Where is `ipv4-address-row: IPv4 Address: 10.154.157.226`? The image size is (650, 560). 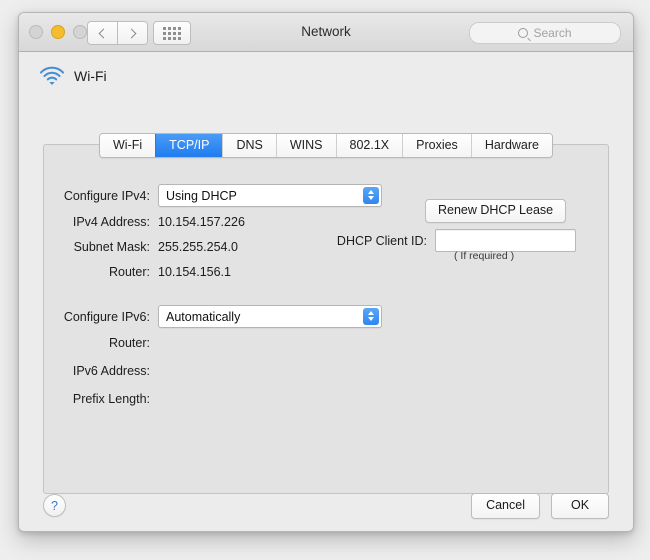
ipv4-address-row: IPv4 Address: 10.154.157.226 is located at coordinates (142, 222).